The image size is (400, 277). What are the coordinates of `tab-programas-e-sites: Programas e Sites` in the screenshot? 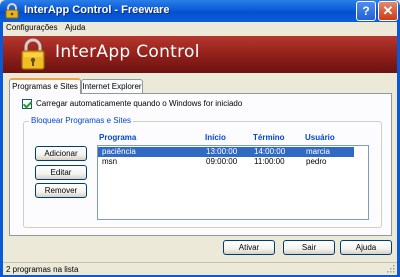 It's located at (45, 86).